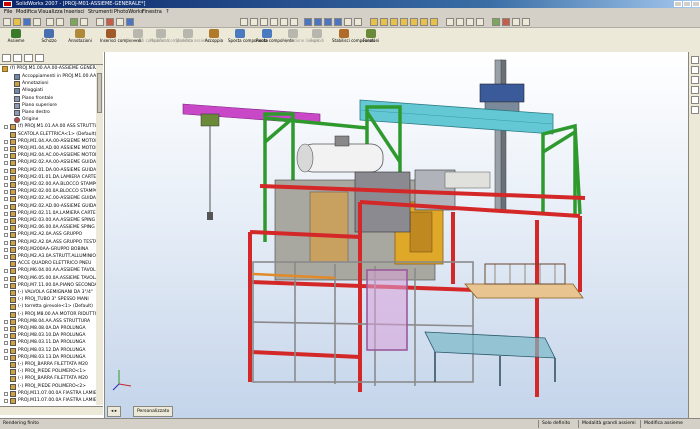 Image resolution: width=700 pixels, height=429 pixels. What do you see at coordinates (130, 22) in the screenshot?
I see `view-orientation-icon` at bounding box center [130, 22].